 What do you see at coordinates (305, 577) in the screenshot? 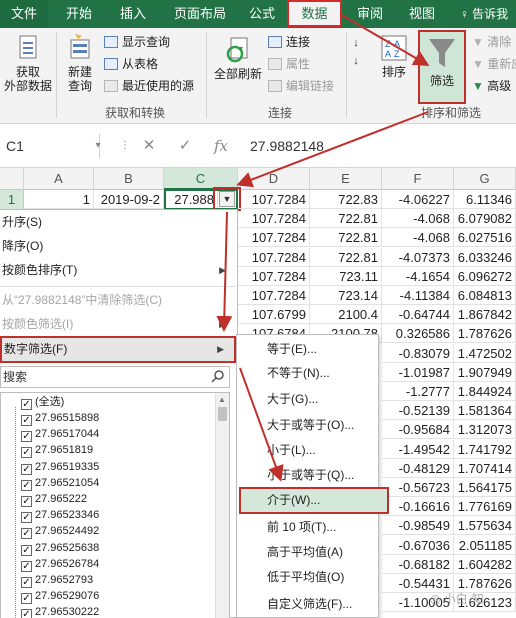
I see `submenu-below-average: 低于平均值(O)` at bounding box center [305, 577].